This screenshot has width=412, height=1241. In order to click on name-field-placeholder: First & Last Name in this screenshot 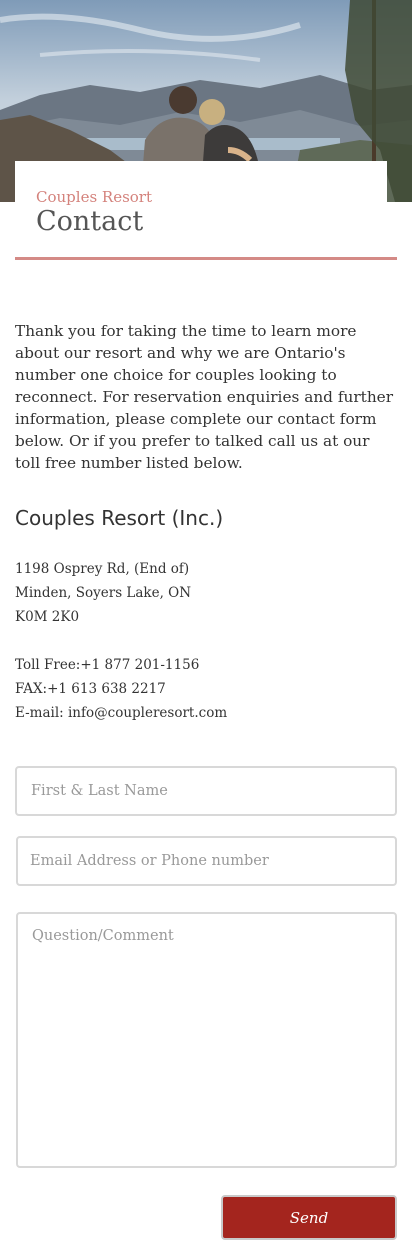, I will do `click(99, 791)`.